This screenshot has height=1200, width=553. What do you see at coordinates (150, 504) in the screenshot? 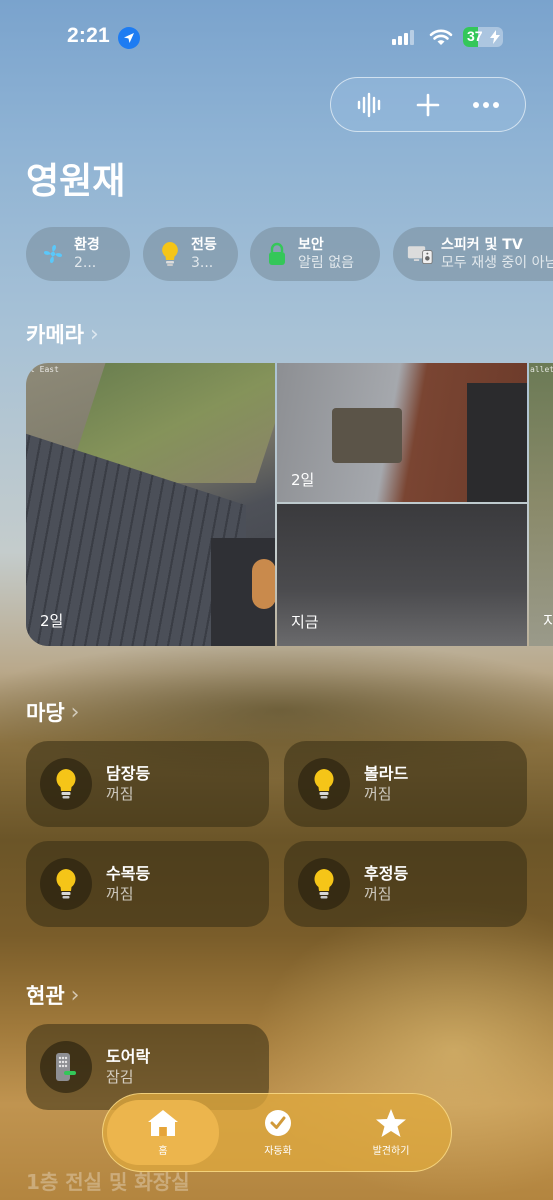
I see `camera-feed: t East 2일` at bounding box center [150, 504].